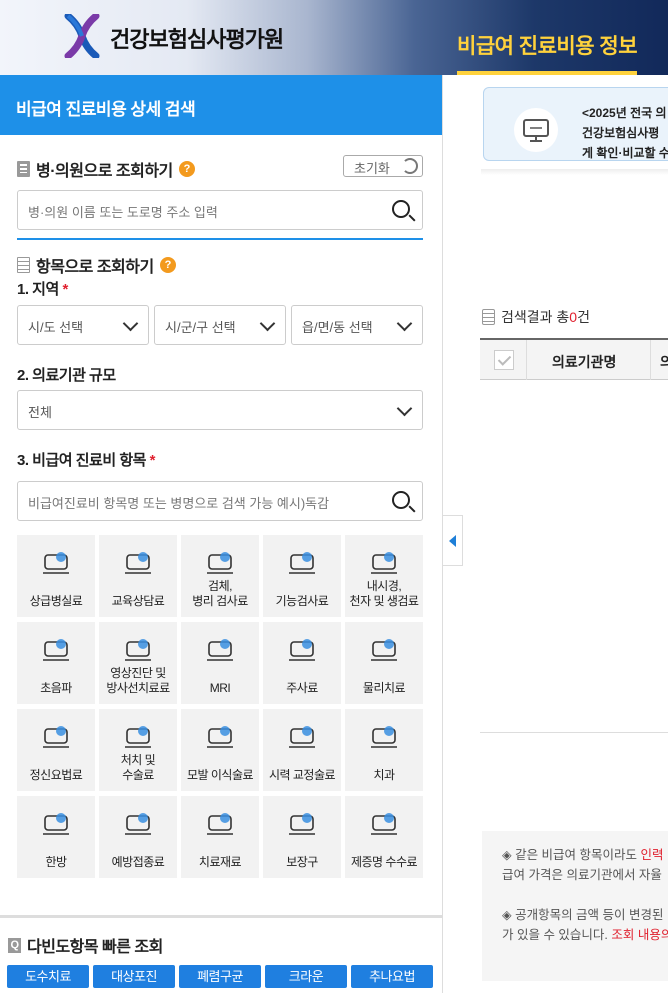 This screenshot has width=668, height=993. What do you see at coordinates (220, 239) in the screenshot?
I see `section-divider` at bounding box center [220, 239].